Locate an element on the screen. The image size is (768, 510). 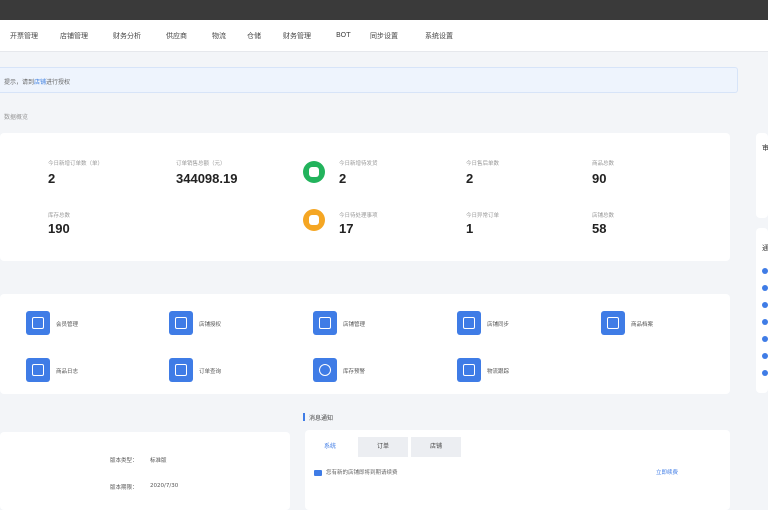
notice-text: 提示，请到店铺进行授权 is located at coordinates (37, 81).